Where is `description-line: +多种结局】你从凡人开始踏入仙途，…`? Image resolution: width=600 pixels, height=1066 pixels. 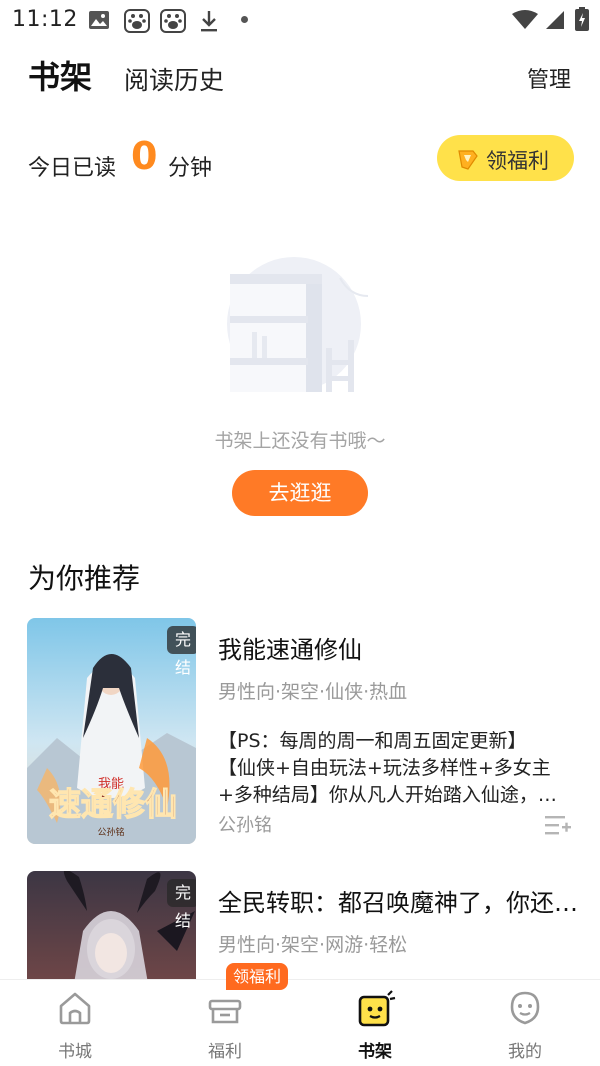
description-line: +多种结局】你从凡人开始踏入仙途，… is located at coordinates (387, 795).